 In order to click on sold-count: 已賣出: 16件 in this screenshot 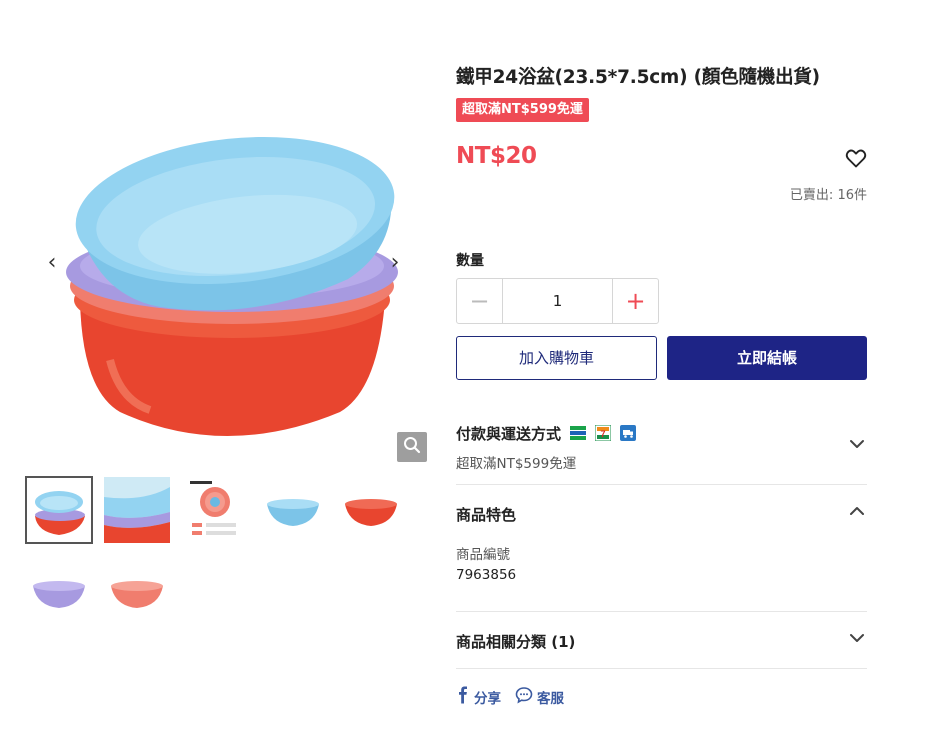, I will do `click(813, 193)`.